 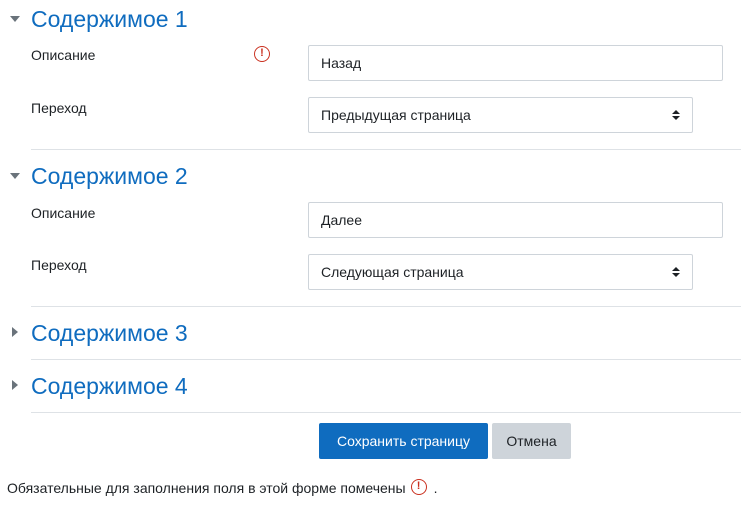 What do you see at coordinates (109, 176) in the screenshot?
I see `section-title: Содержимое 2` at bounding box center [109, 176].